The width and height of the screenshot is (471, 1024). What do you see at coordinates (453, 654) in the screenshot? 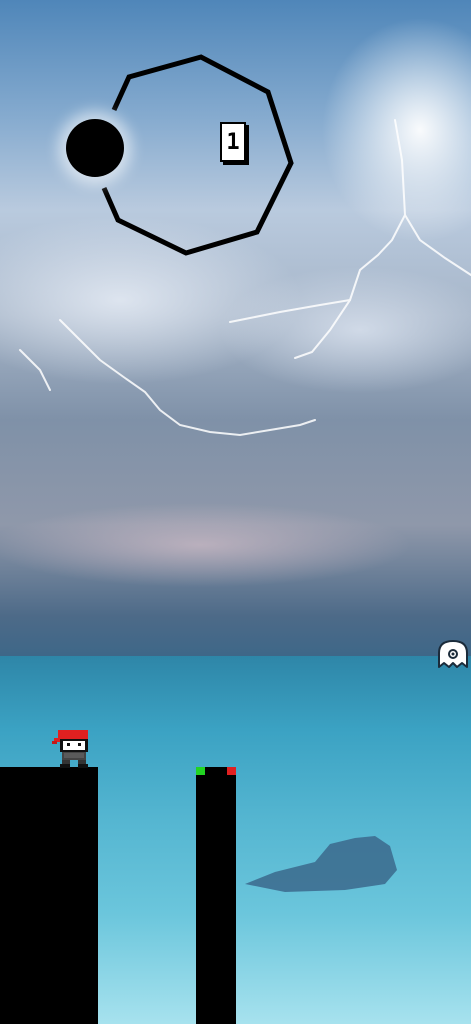
I see `ghost-icon` at bounding box center [453, 654].